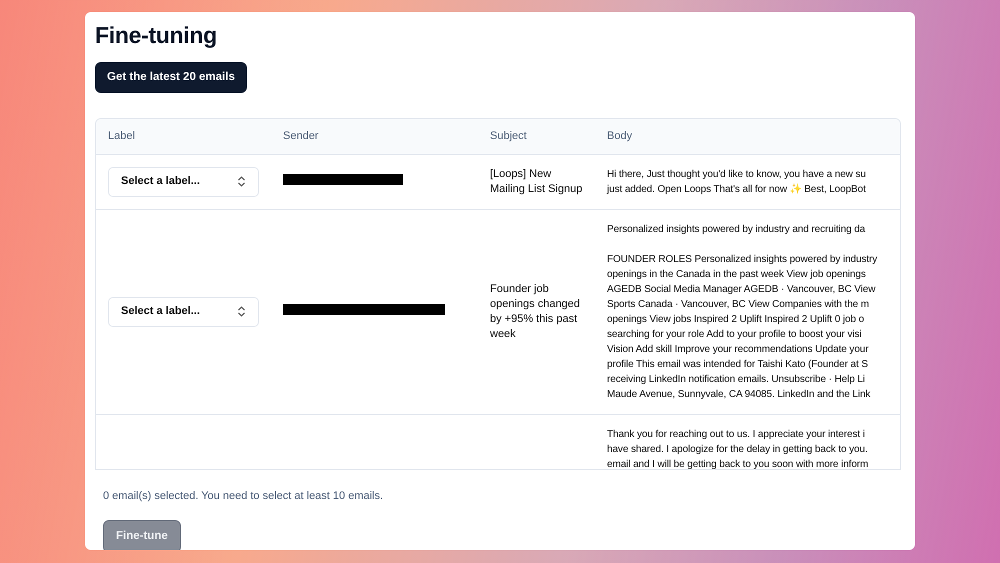  What do you see at coordinates (735, 319) in the screenshot?
I see `body-text-line: openings View jobs Inspired 2 Uplift Inspired 2 Uplift 0 job o` at bounding box center [735, 319].